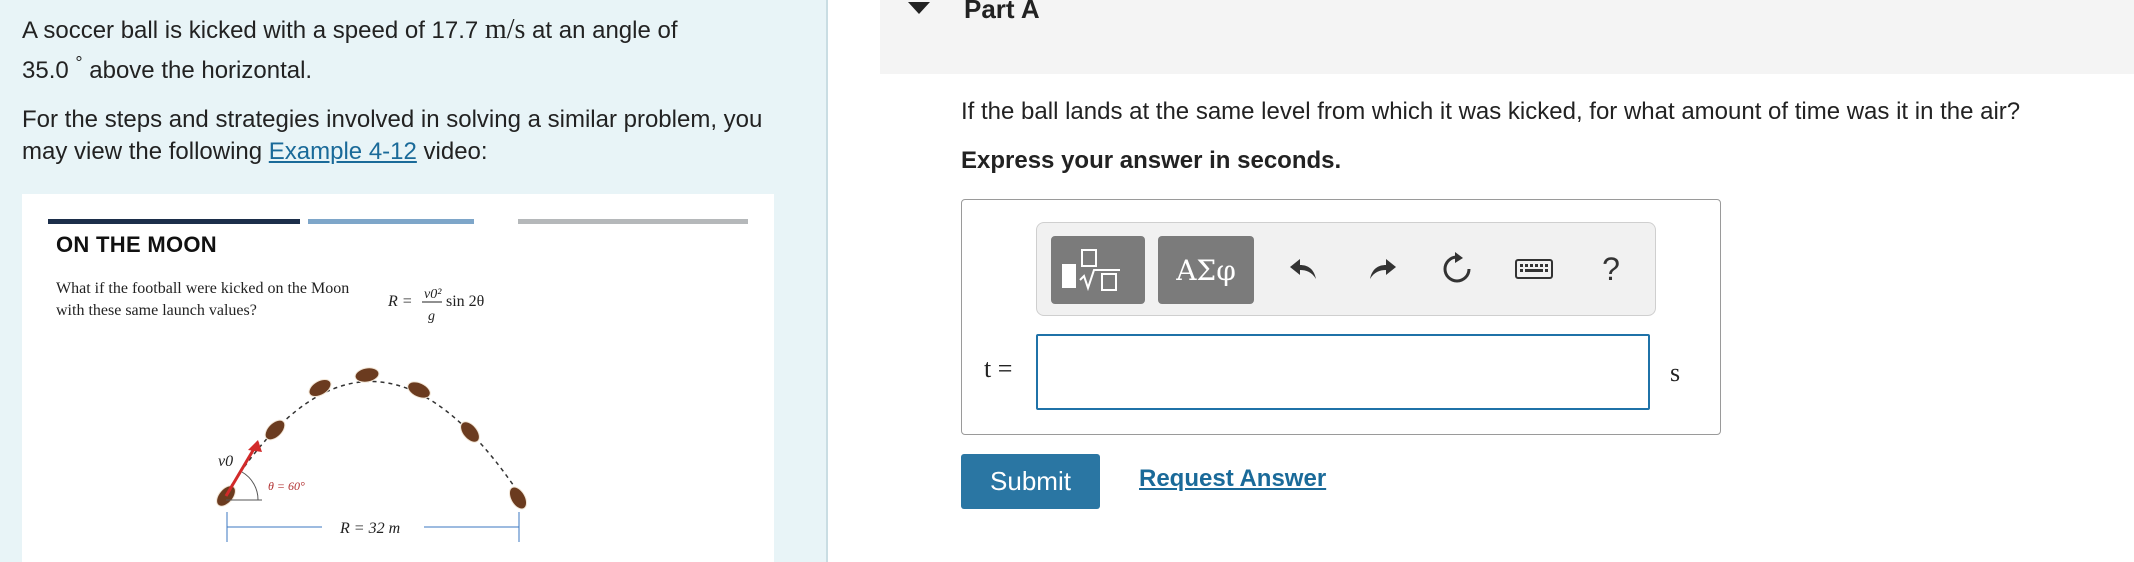  I want to click on part-header, so click(1507, 37).